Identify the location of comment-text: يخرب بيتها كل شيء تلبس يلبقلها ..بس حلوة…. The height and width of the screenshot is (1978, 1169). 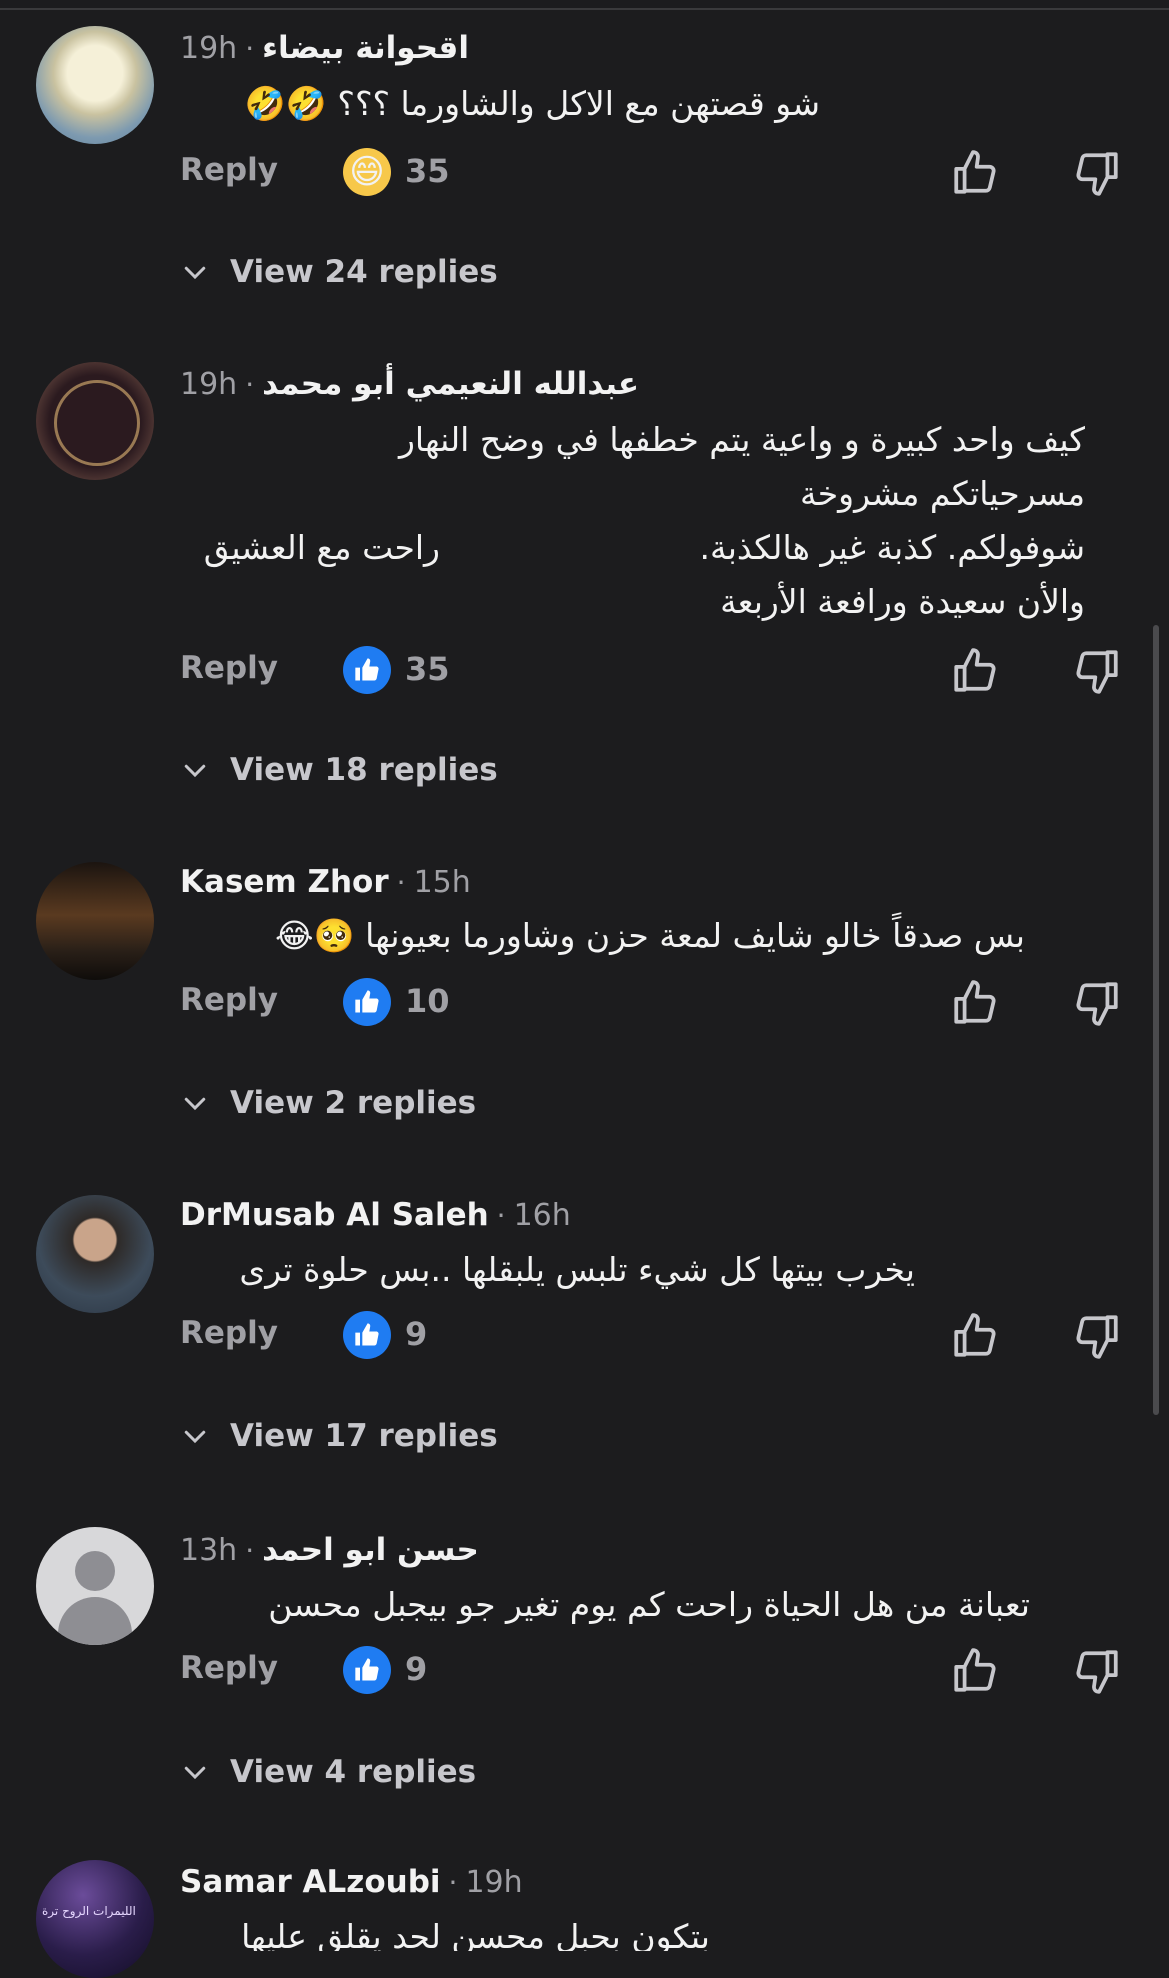
(577, 1269).